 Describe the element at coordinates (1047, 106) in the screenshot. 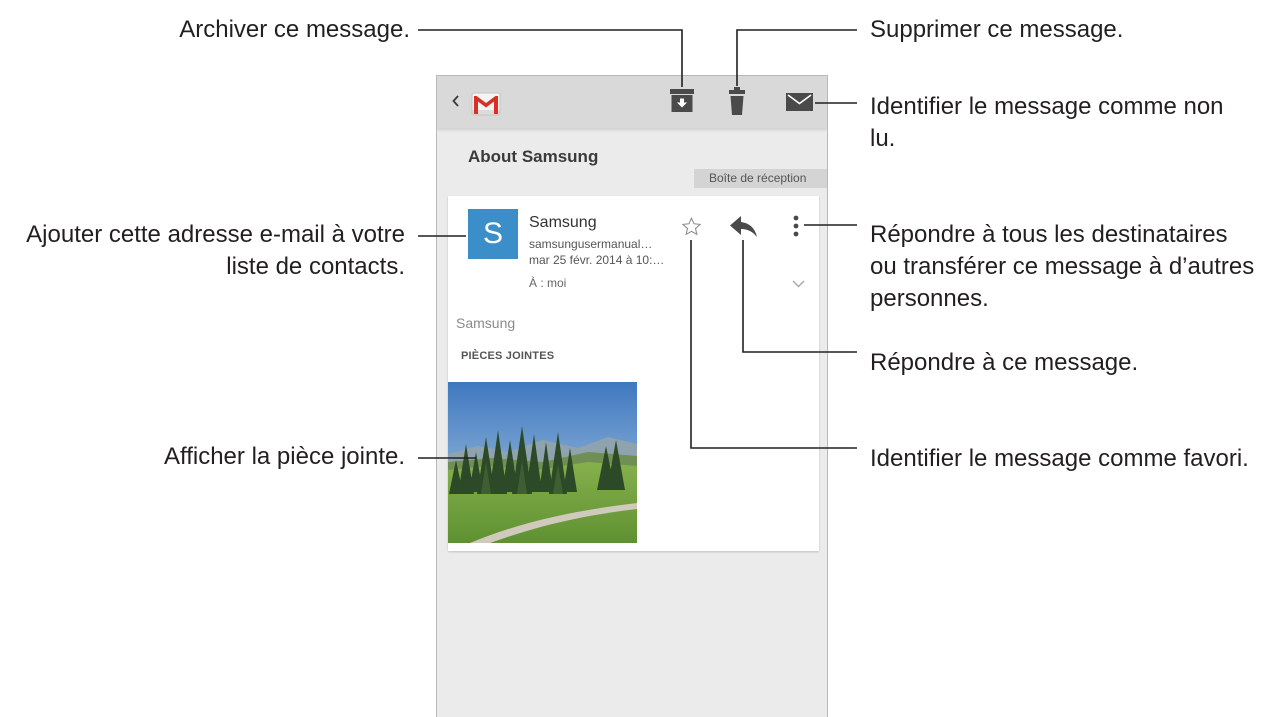

I see `callout-mark-unread-line: Identifier le message comme non` at that location.